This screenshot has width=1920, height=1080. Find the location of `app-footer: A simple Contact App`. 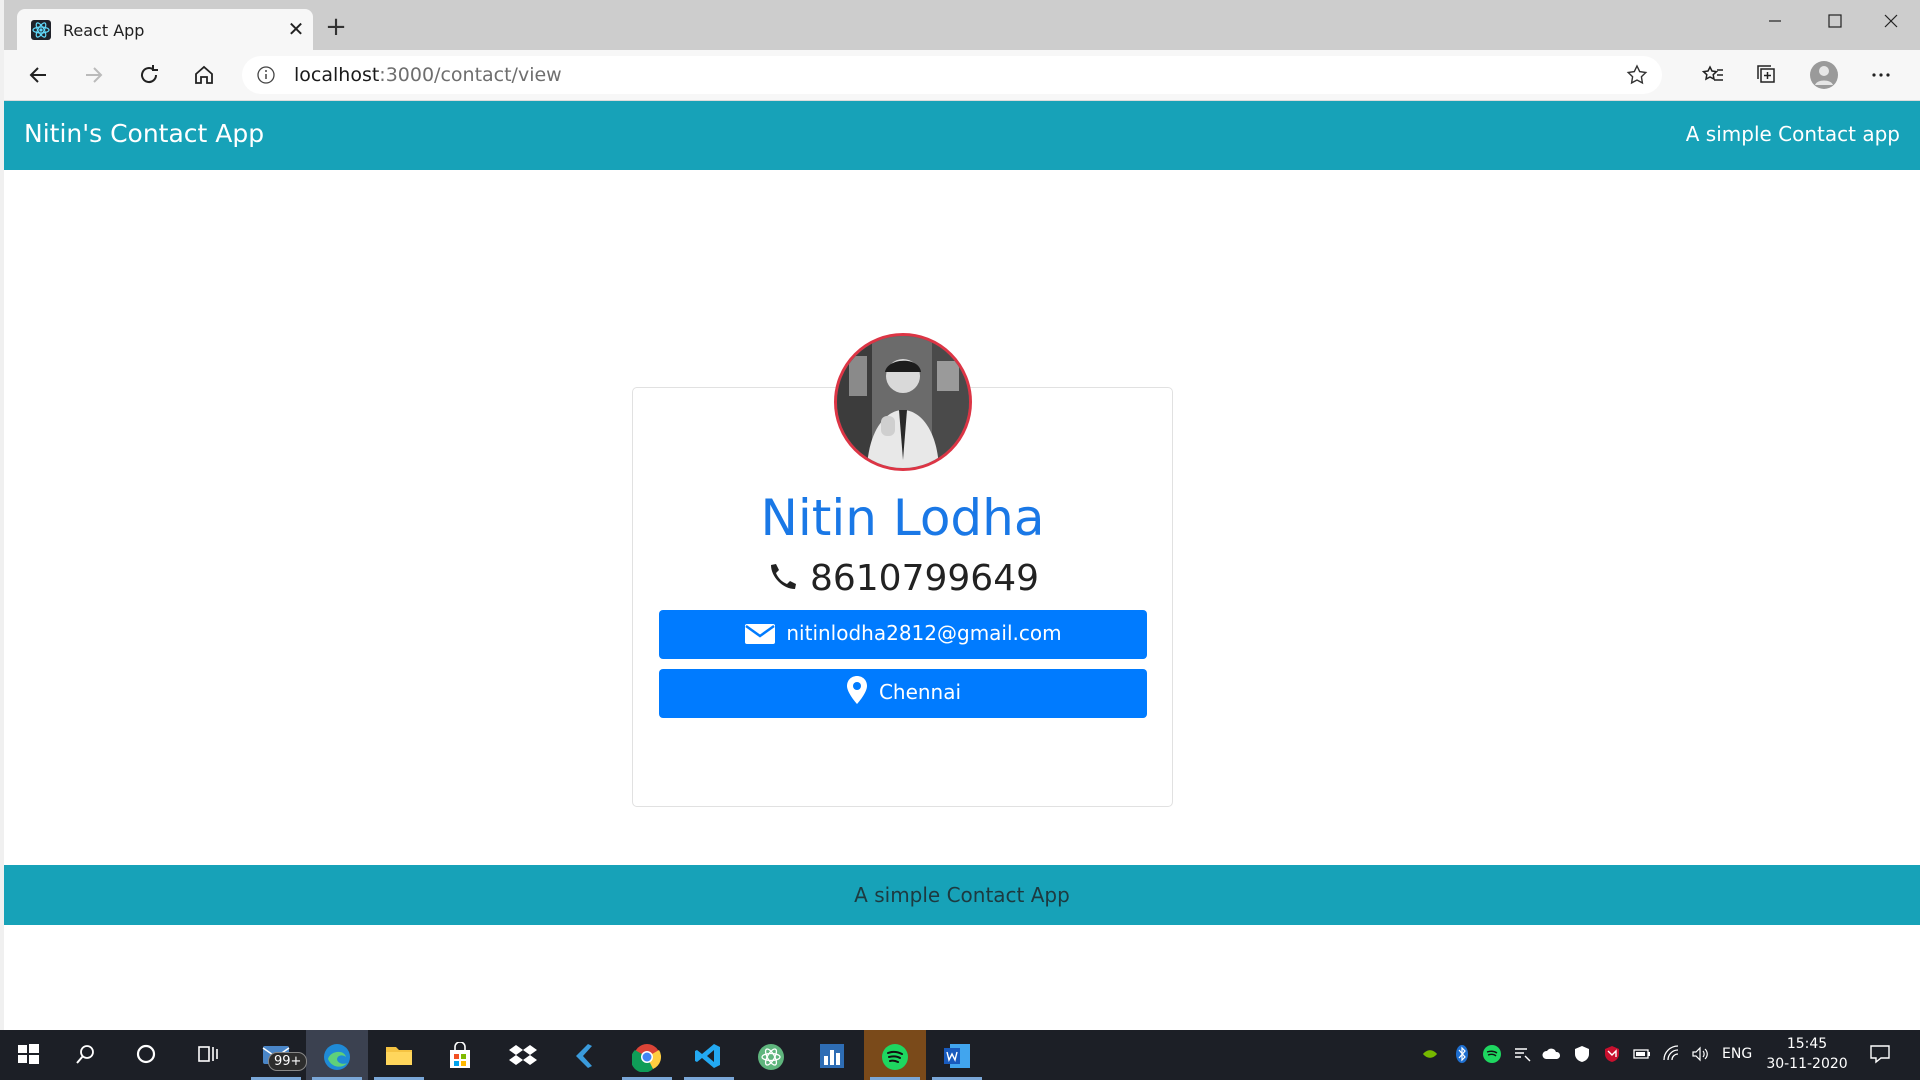

app-footer: A simple Contact App is located at coordinates (962, 895).